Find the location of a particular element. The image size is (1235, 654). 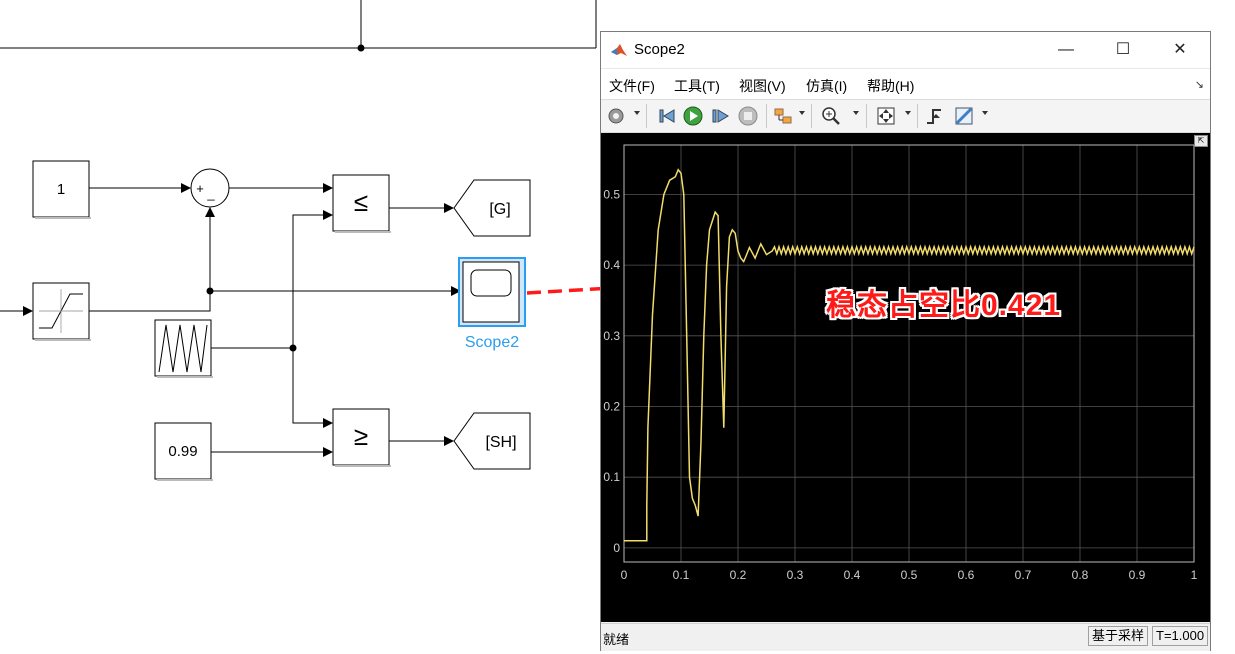

measurements-icon is located at coordinates (964, 116).